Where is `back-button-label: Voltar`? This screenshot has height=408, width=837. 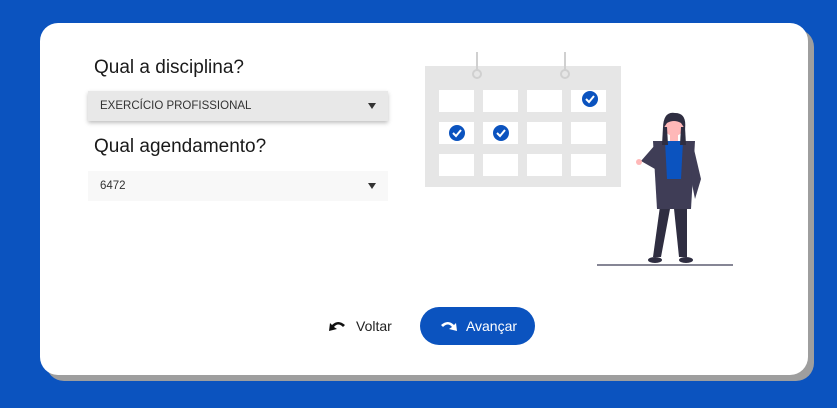
back-button-label: Voltar is located at coordinates (374, 326).